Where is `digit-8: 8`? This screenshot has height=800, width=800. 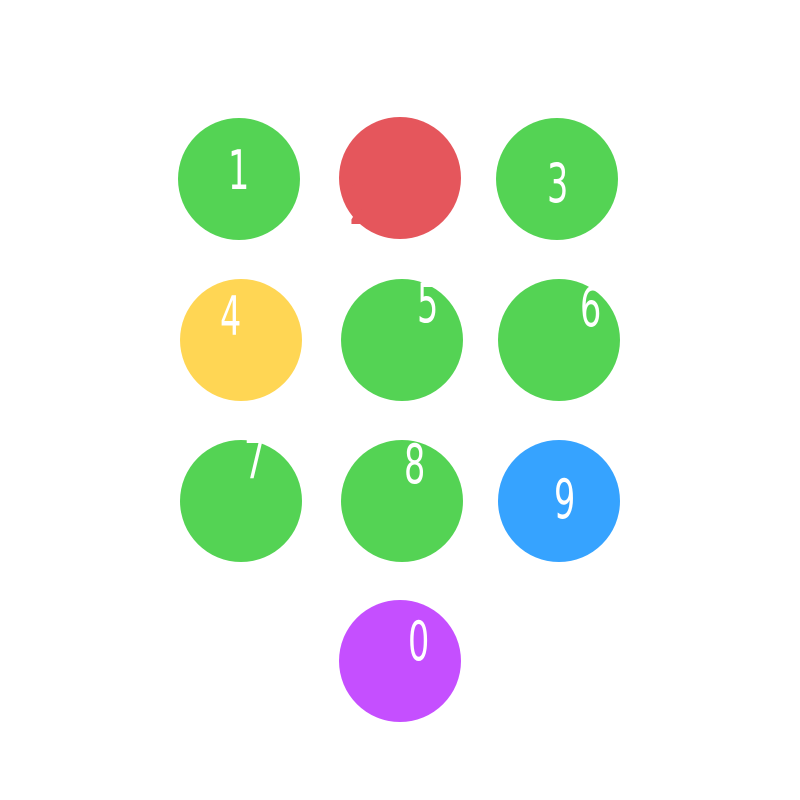
digit-8: 8 is located at coordinates (415, 464).